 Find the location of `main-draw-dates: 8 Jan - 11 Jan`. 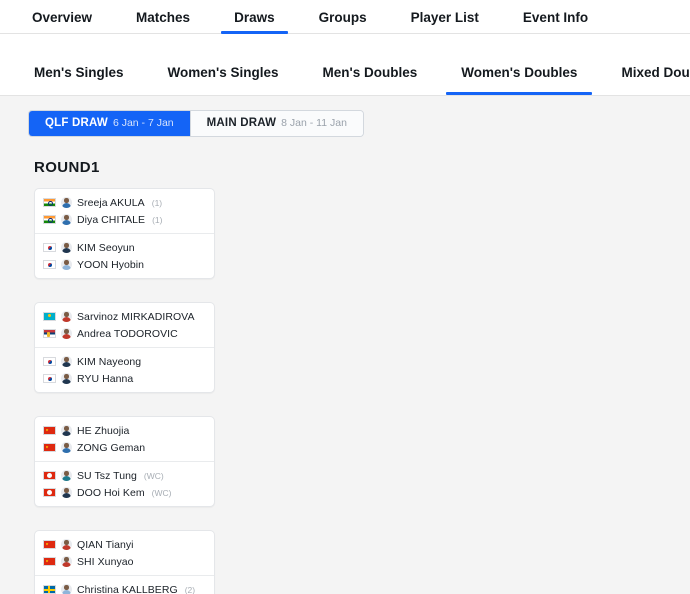

main-draw-dates: 8 Jan - 11 Jan is located at coordinates (314, 123).